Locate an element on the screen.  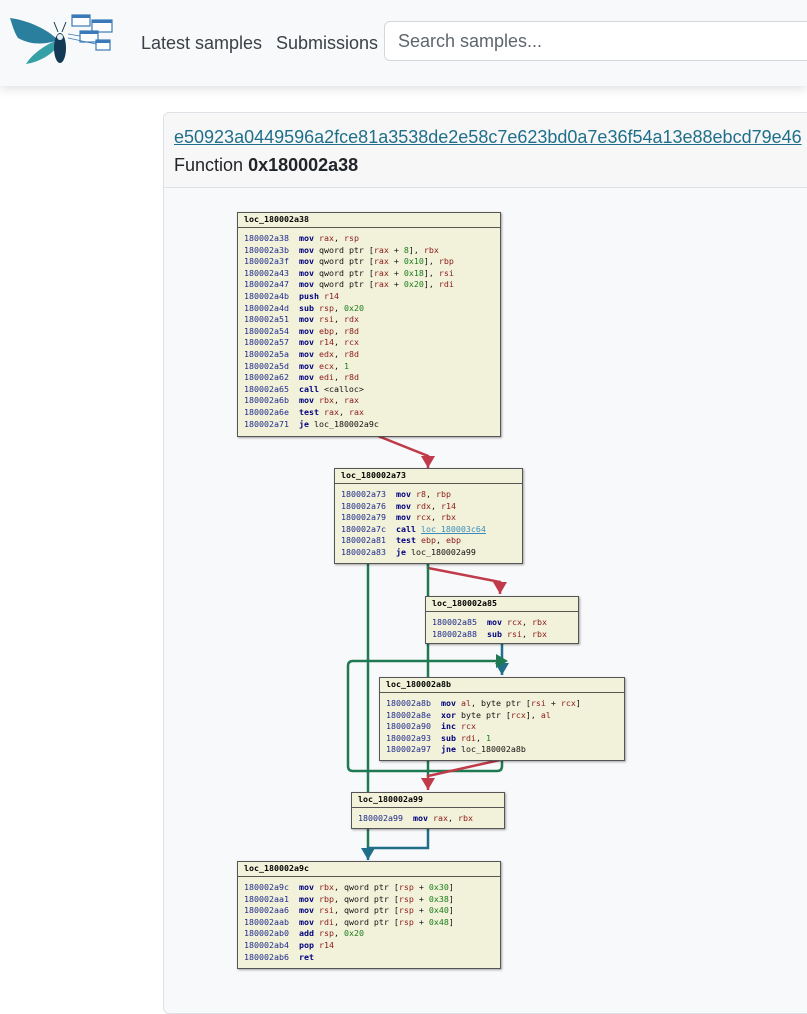
instruction-line: 180002ab4 pop r14 is located at coordinates (372, 946).